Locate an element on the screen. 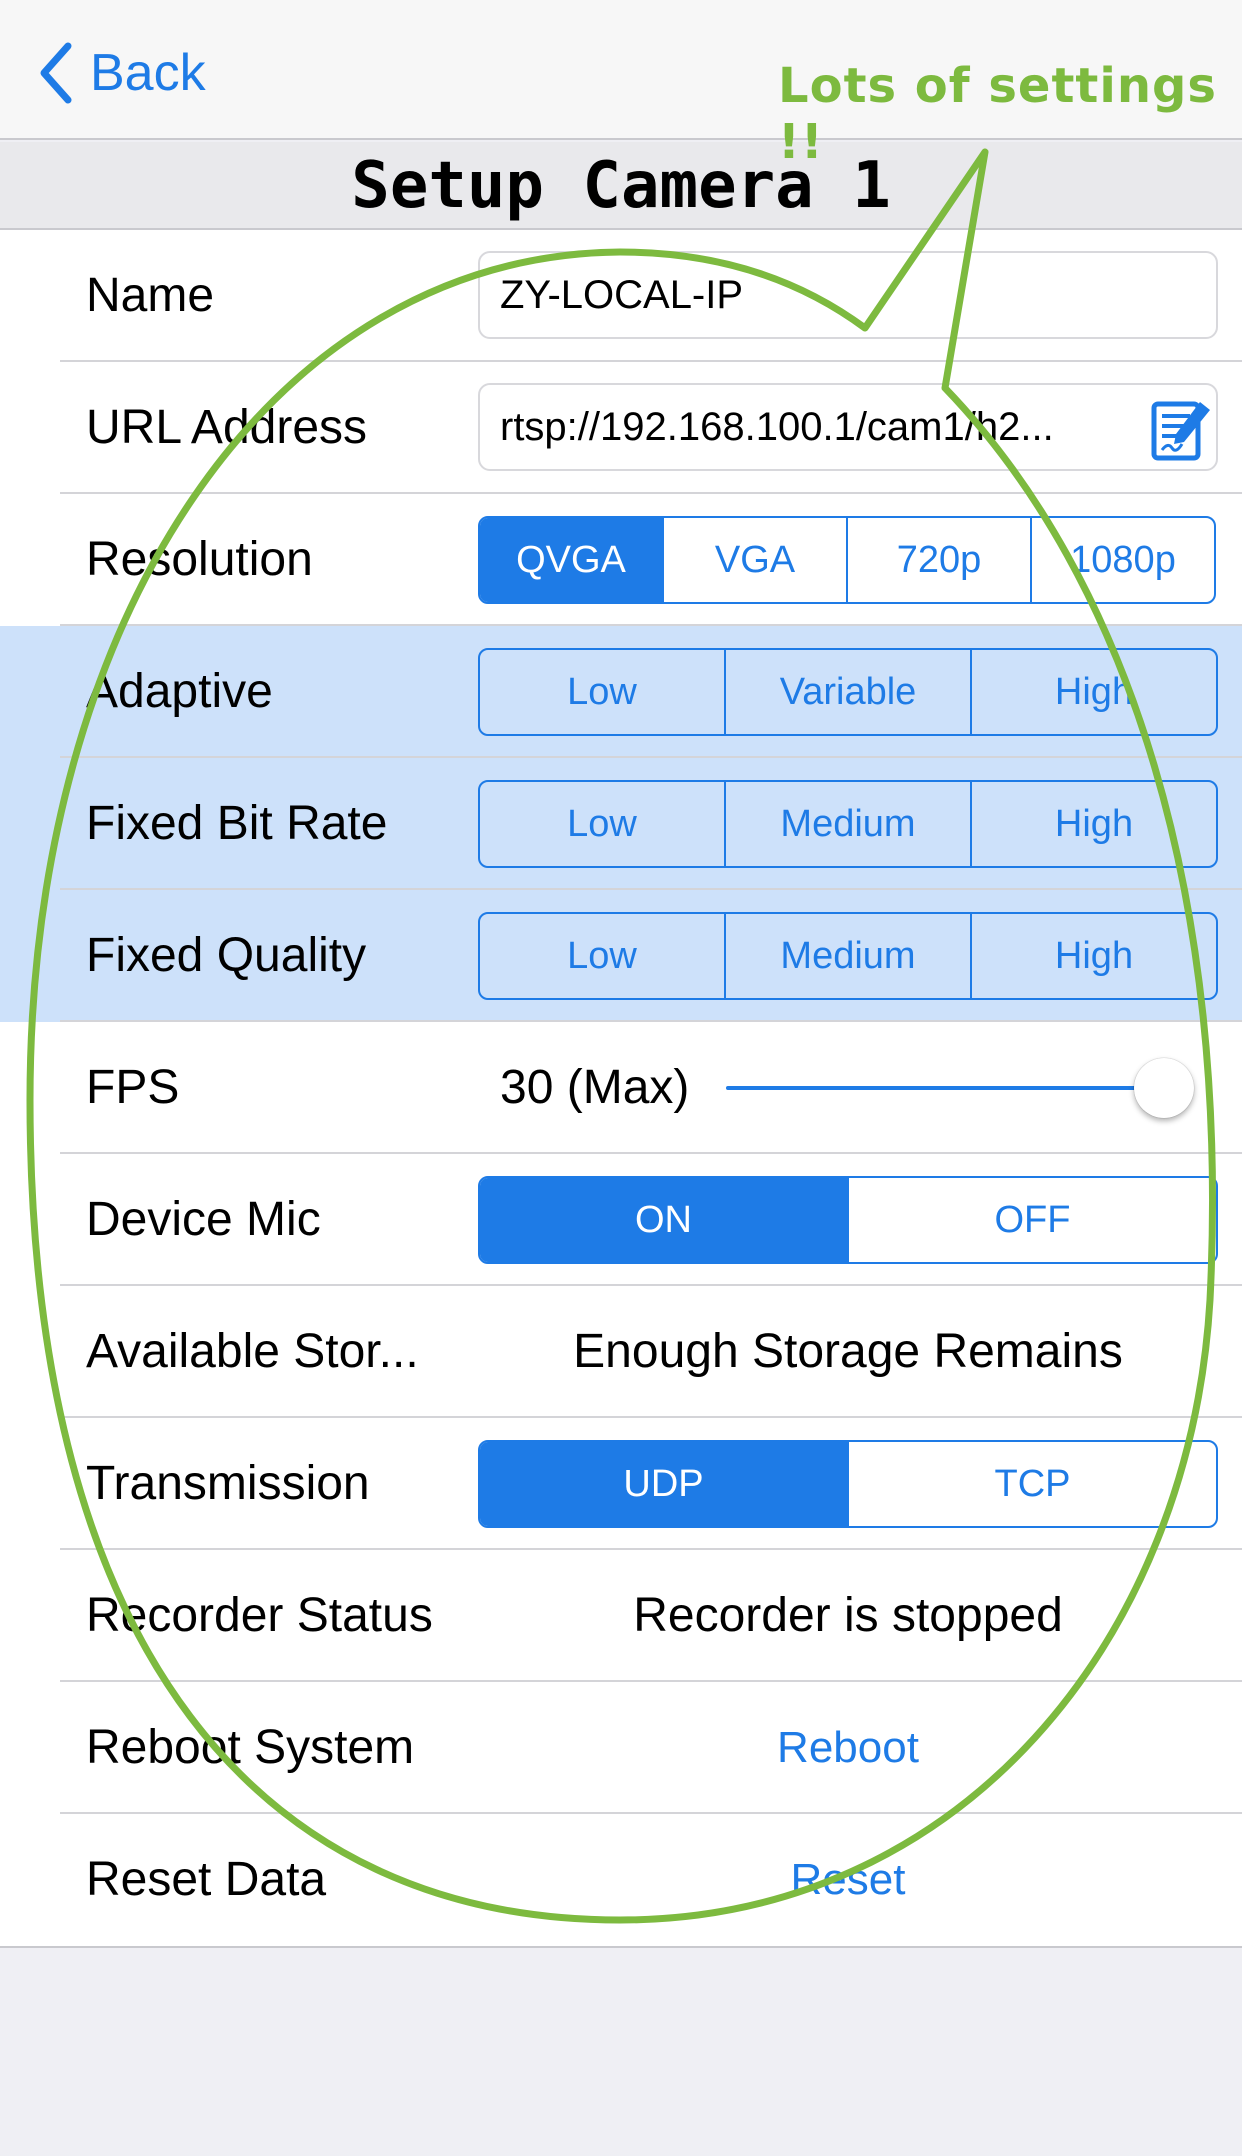 Image resolution: width=1242 pixels, height=2156 pixels. bitrate-option-medium: Medium is located at coordinates (847, 824).